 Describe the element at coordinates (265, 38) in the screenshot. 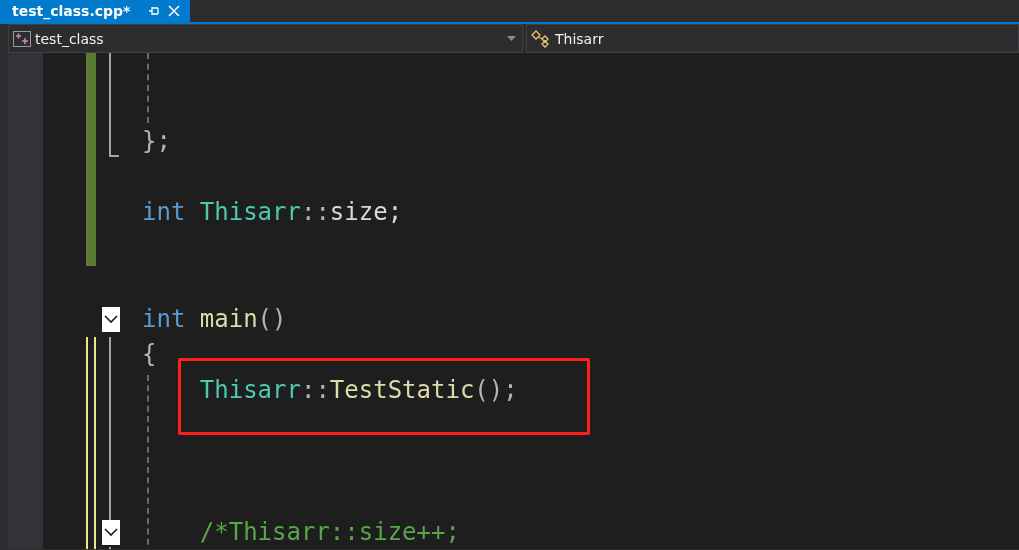

I see `scope-dropdown: test_class` at that location.